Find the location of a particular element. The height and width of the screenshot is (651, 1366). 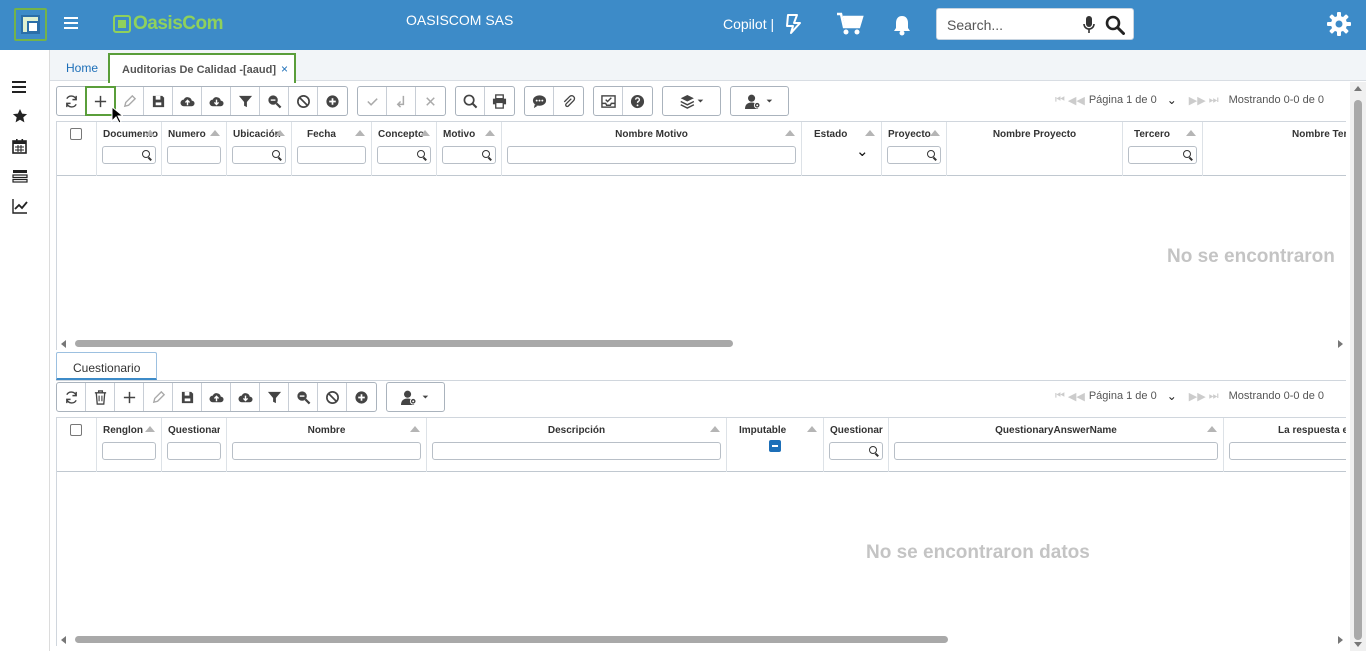

filter-nombre is located at coordinates (326, 451).